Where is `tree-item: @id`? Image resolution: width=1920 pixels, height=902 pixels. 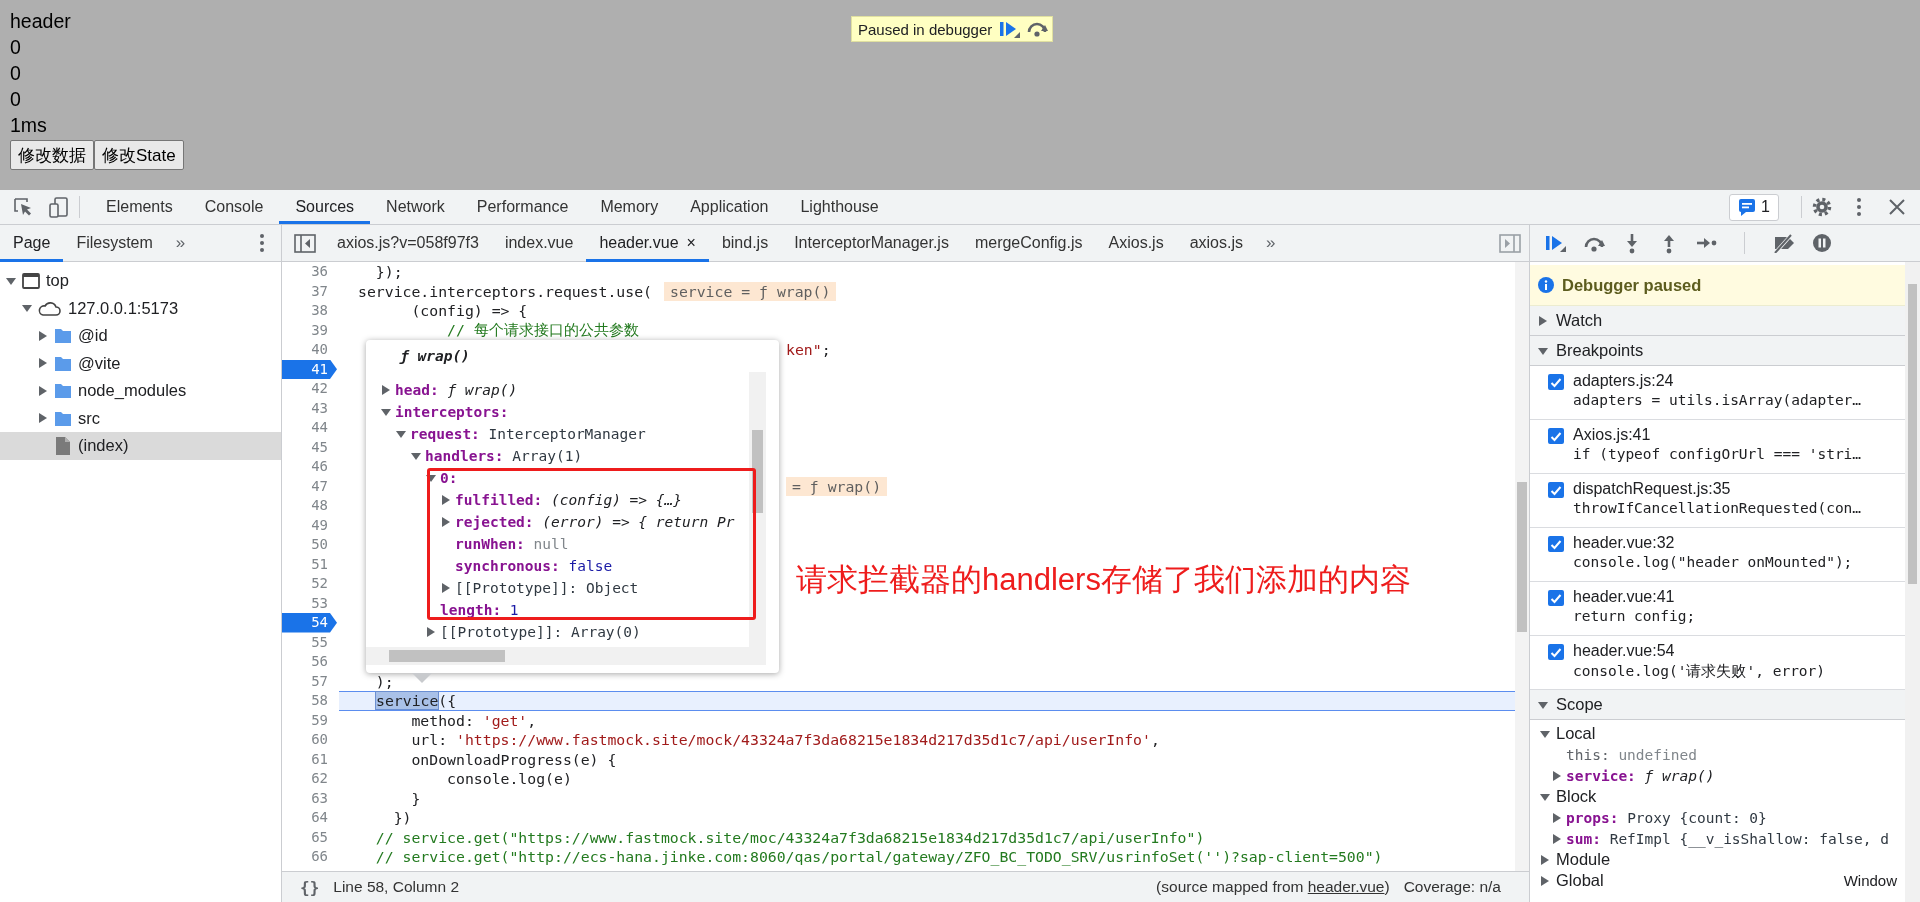 tree-item: @id is located at coordinates (140, 336).